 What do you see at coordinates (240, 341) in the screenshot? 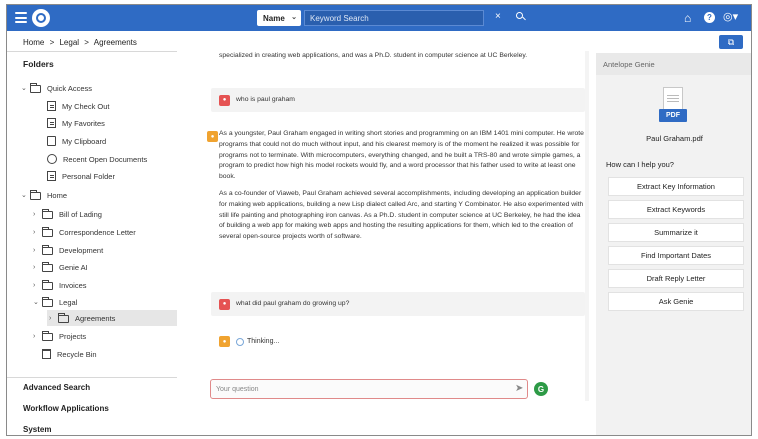
I see `spinner-icon` at bounding box center [240, 341].